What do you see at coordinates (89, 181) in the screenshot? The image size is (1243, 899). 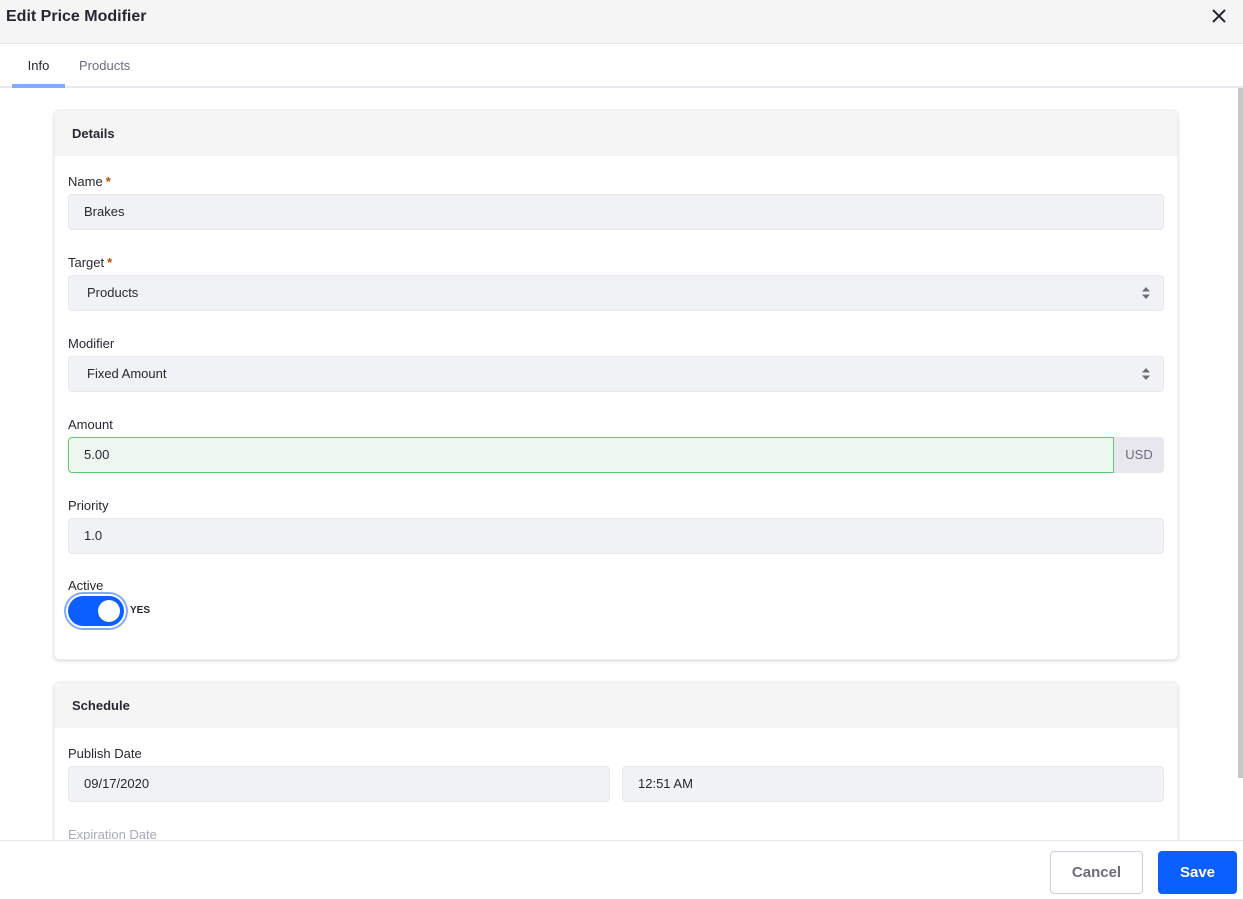 I see `name-label: Name *` at bounding box center [89, 181].